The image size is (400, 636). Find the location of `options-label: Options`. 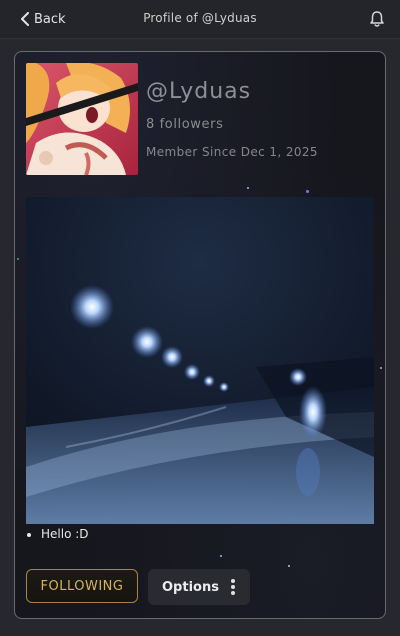

options-label: Options is located at coordinates (190, 587).